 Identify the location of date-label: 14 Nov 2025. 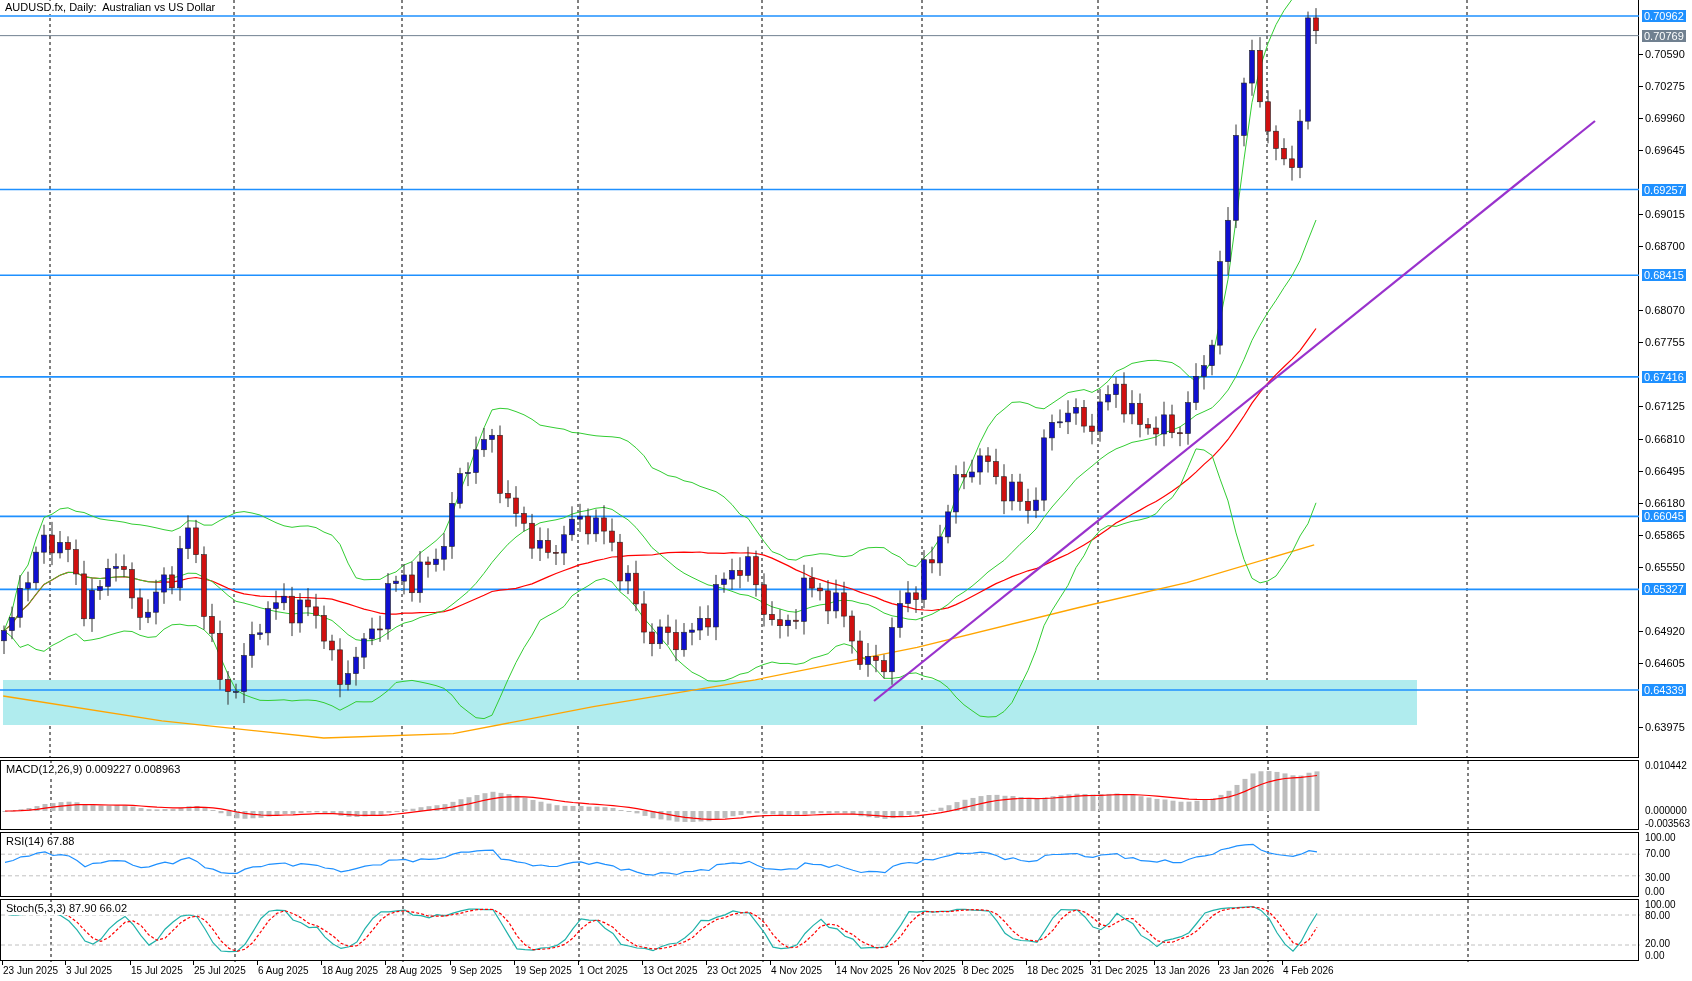
(864, 971).